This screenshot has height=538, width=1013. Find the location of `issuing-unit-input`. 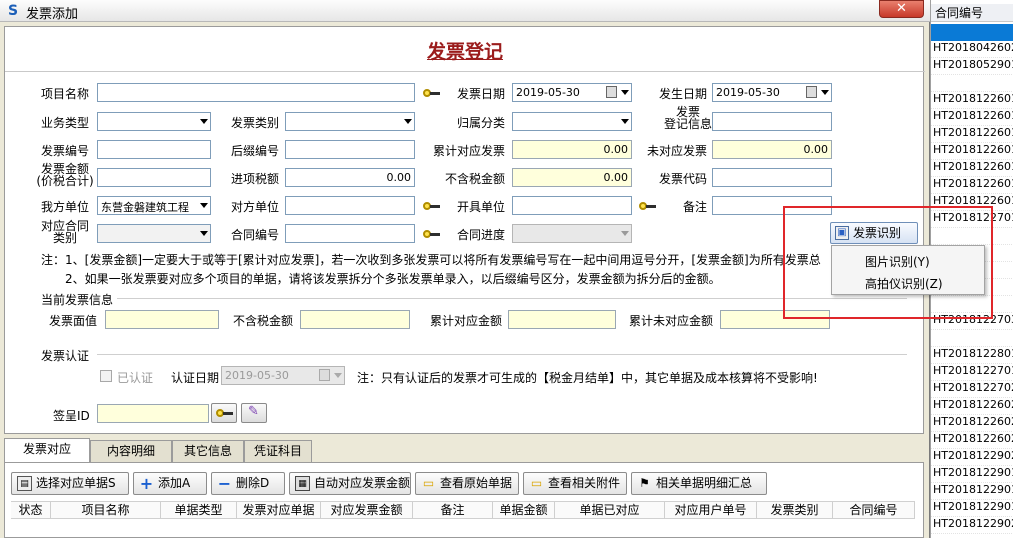

issuing-unit-input is located at coordinates (572, 205).